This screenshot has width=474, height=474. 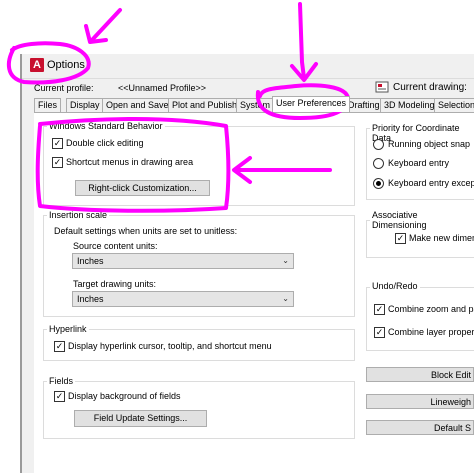 I want to click on undo-redo-title: Undo/Redo, so click(x=395, y=286).